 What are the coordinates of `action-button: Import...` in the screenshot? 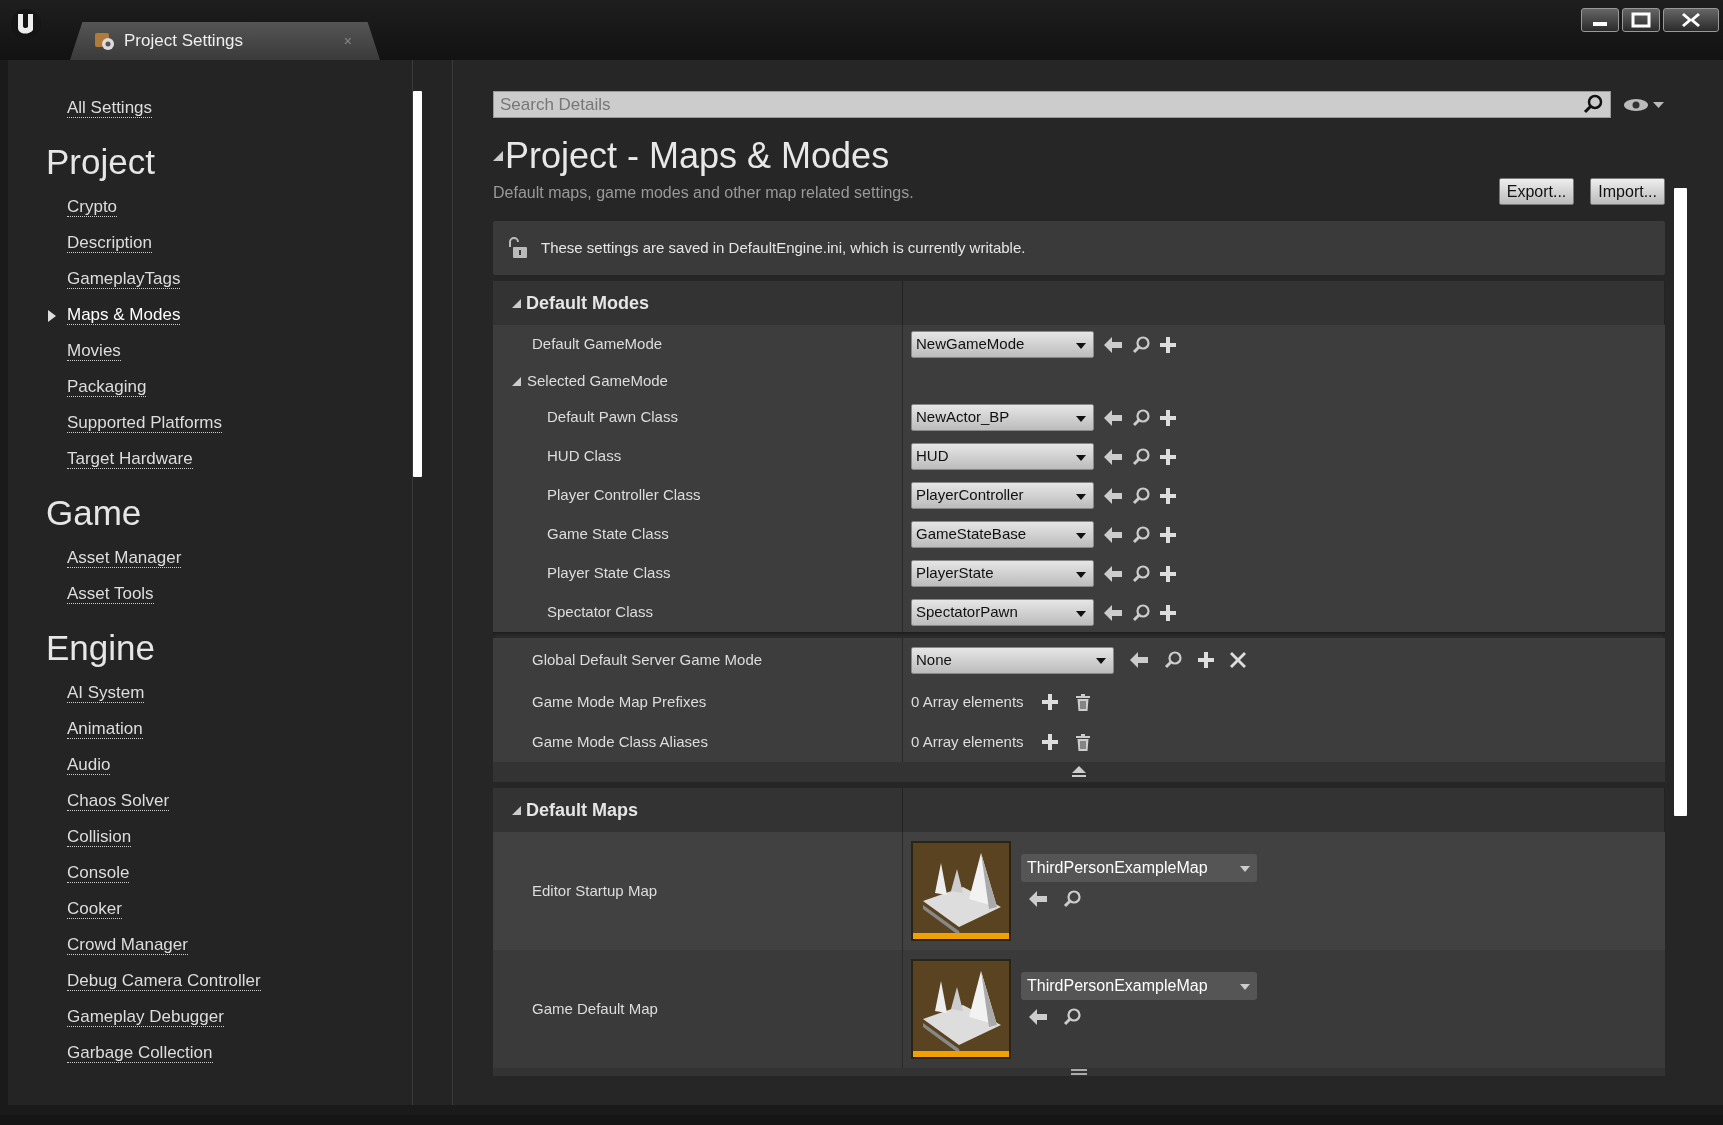 It's located at (1627, 192).